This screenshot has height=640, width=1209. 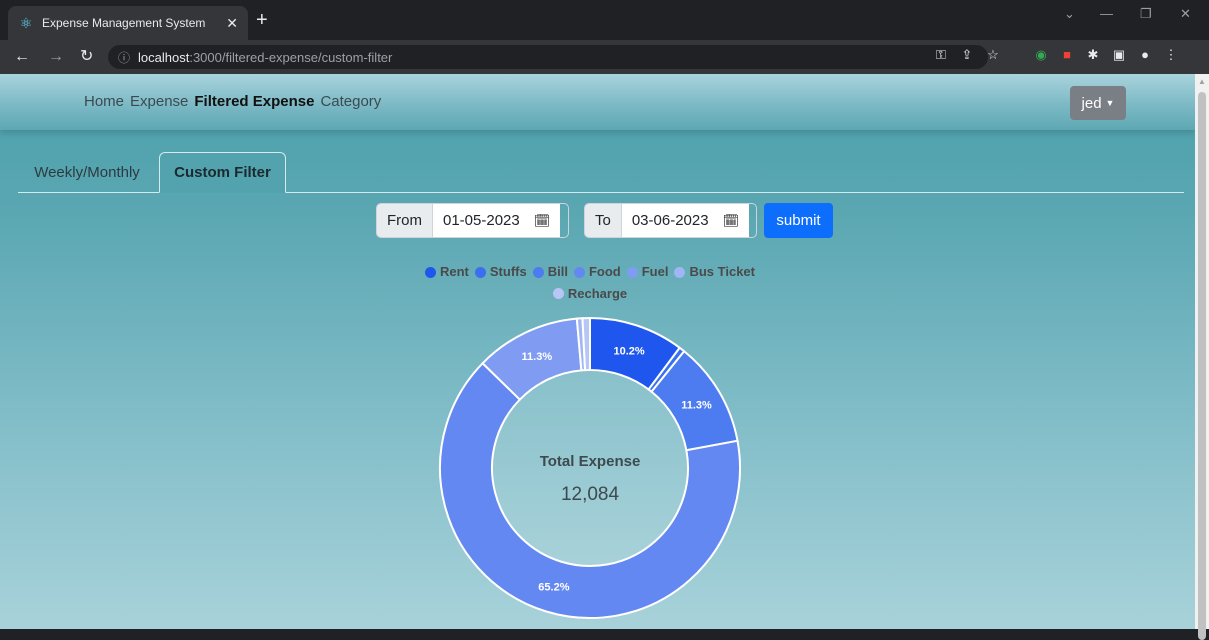 I want to click on from-date-input: 01-05-2023 🗓, so click(x=497, y=220).